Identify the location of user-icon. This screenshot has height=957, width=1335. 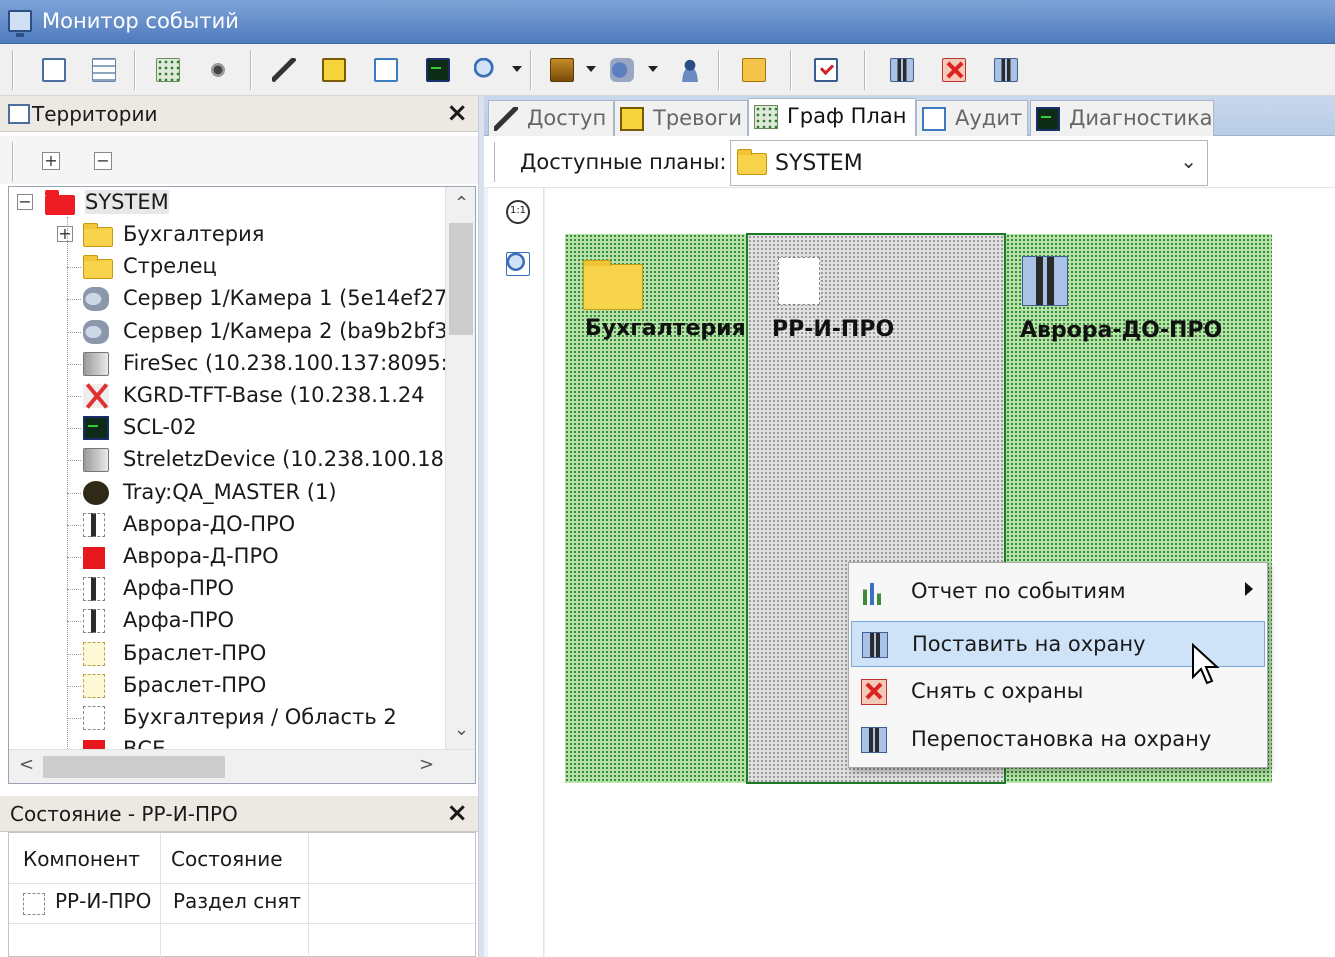
(690, 70).